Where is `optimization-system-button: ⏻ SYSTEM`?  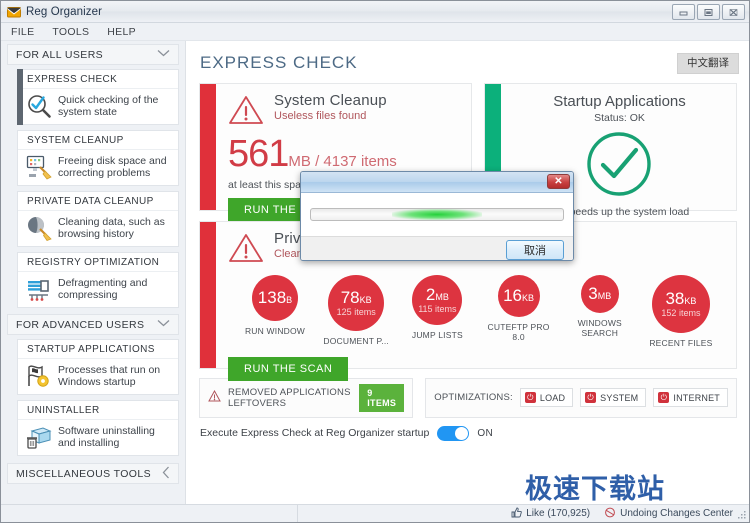
optimization-system-button: ⏻ SYSTEM is located at coordinates (613, 397).